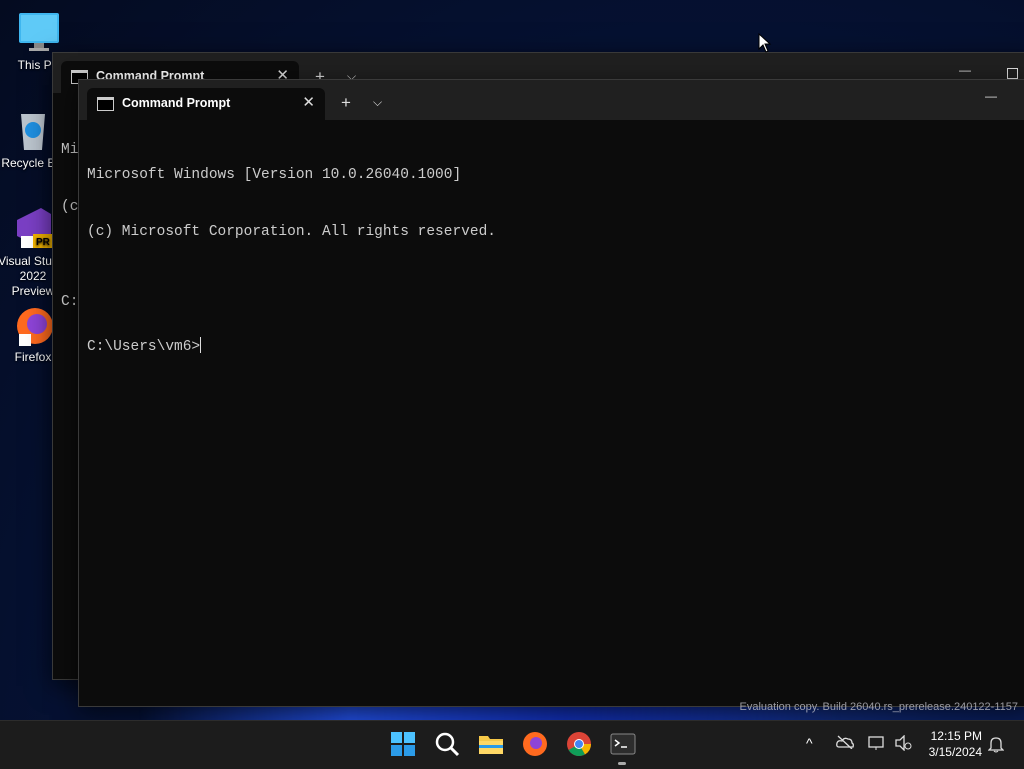 This screenshot has height=769, width=1024. What do you see at coordinates (33, 228) in the screenshot?
I see `visual-studio-icon: PR` at bounding box center [33, 228].